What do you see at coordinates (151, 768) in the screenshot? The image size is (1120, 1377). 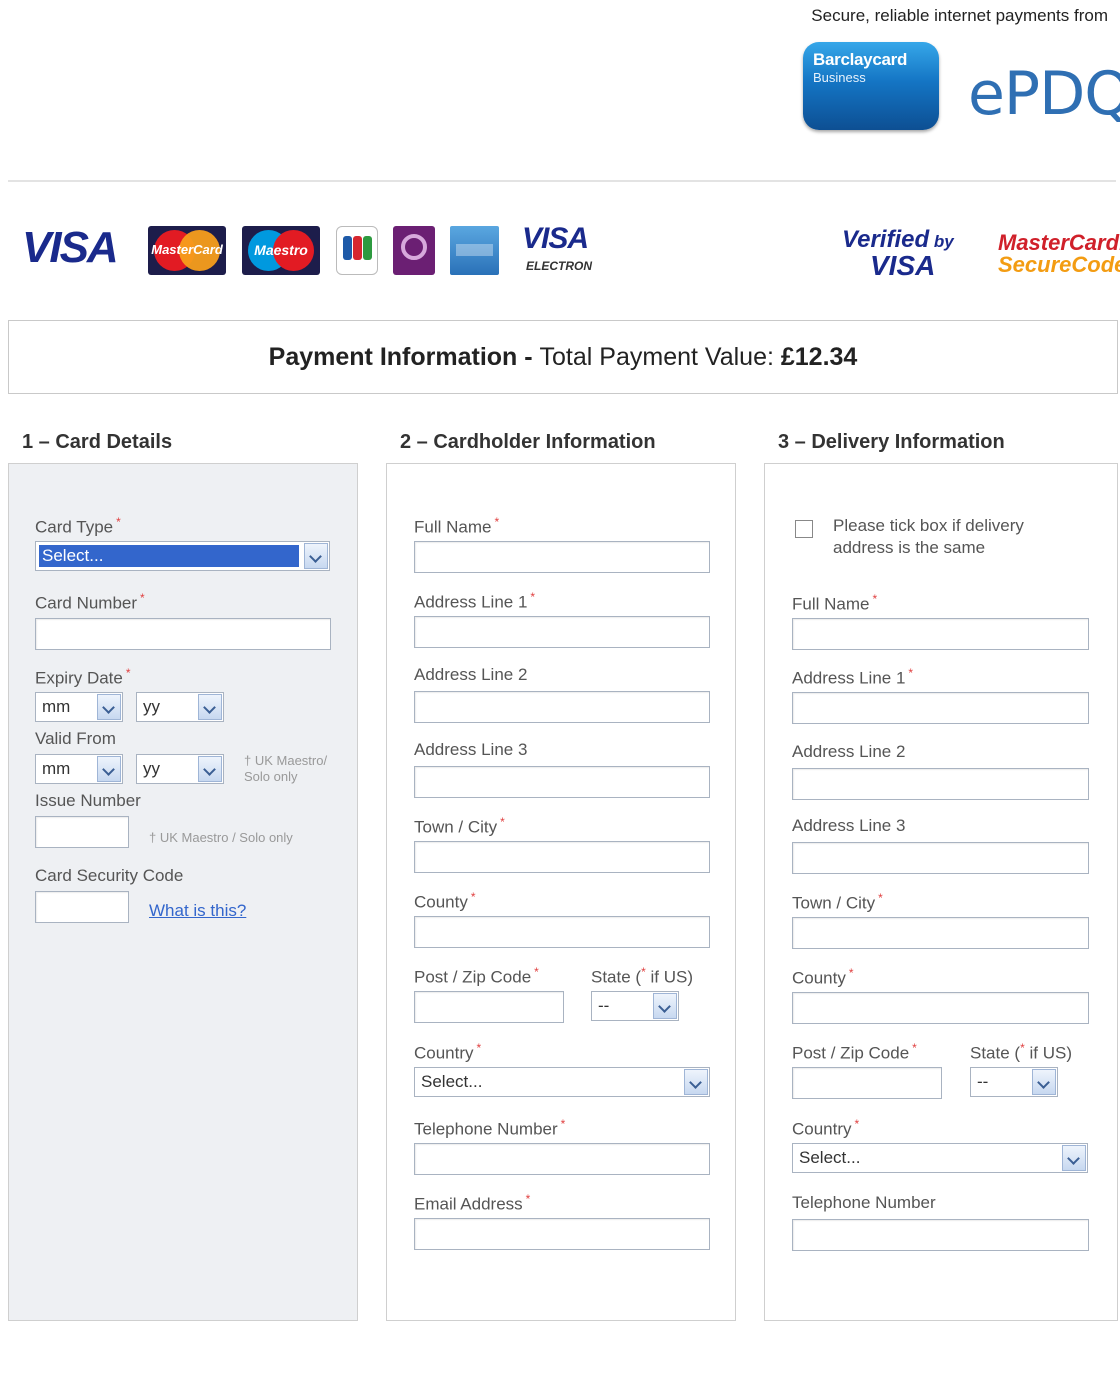 I see `valid-year-value: yy` at bounding box center [151, 768].